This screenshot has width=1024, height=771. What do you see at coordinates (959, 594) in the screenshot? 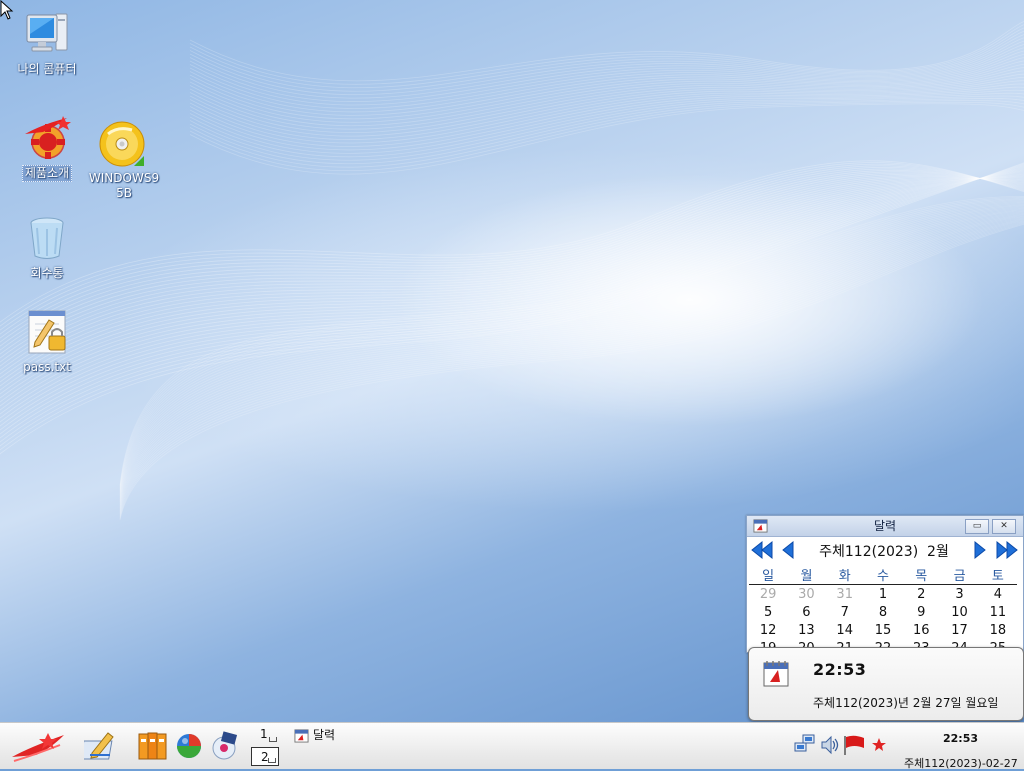
I see `calendar-day-cell: 3` at bounding box center [959, 594].